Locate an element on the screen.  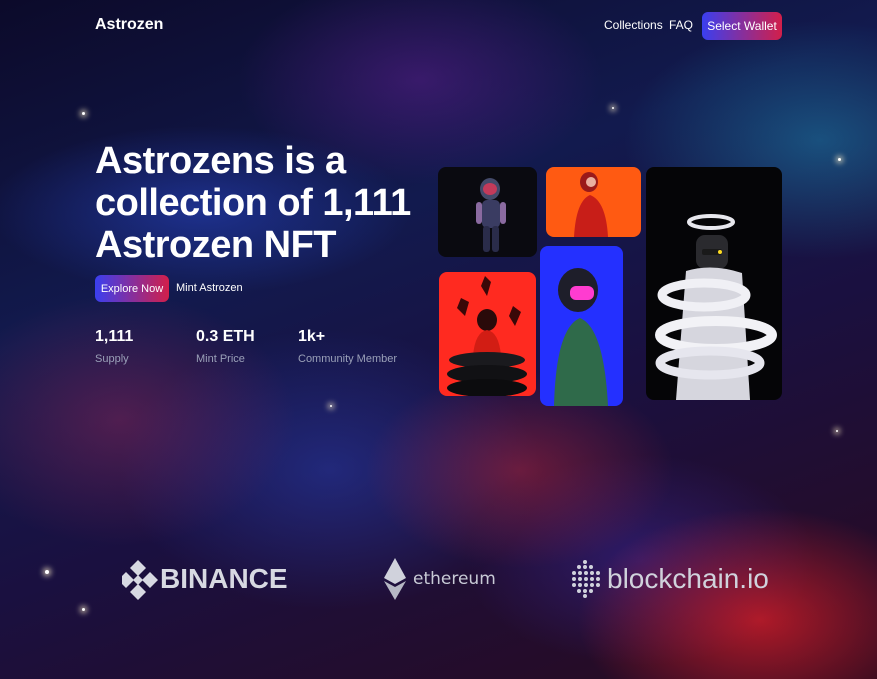
stat-mint-price-label: Mint Price is located at coordinates (220, 359).